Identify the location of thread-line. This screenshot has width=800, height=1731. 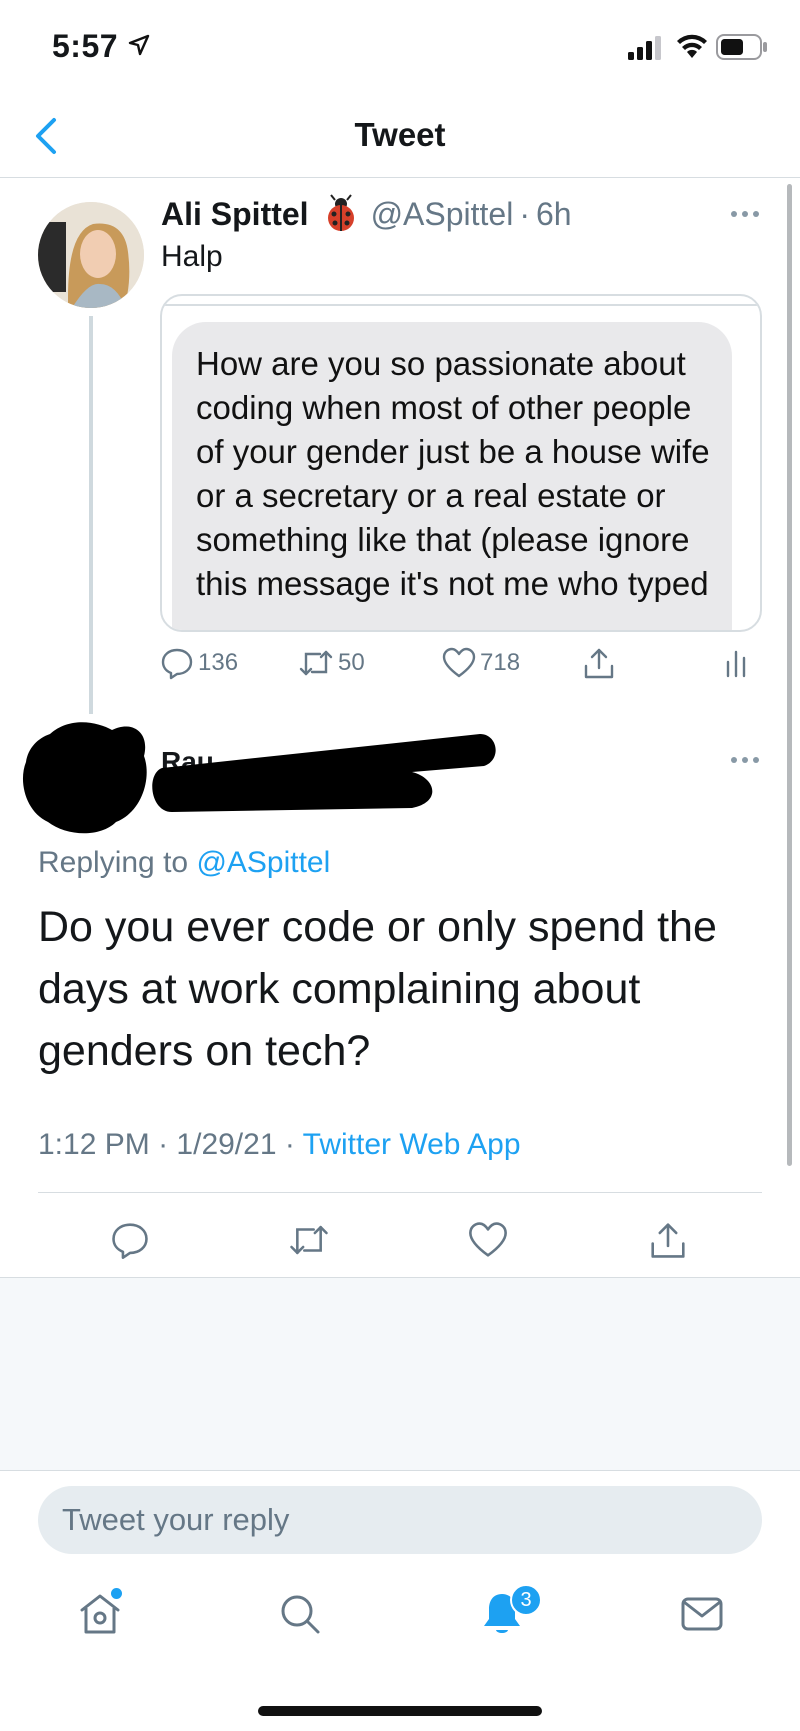
(91, 515).